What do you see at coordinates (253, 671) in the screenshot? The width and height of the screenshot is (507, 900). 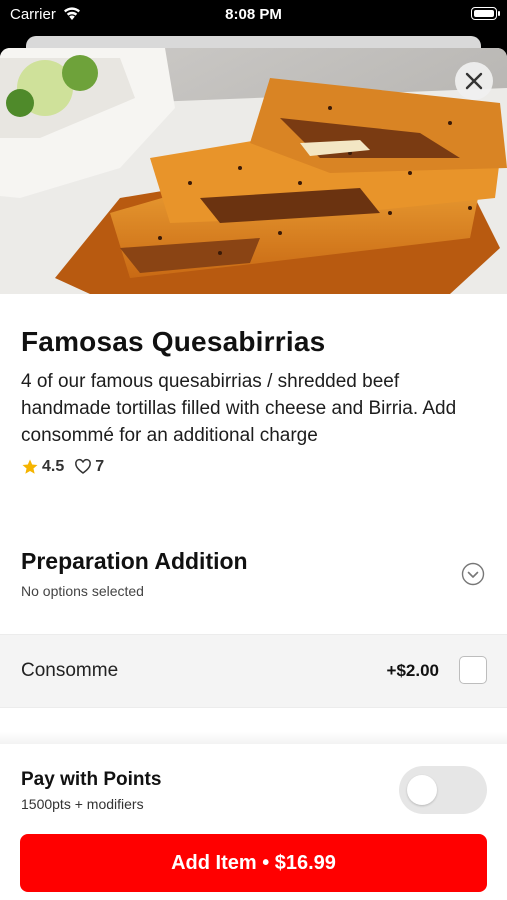 I see `option-row-consomme: Consomme +$2.00` at bounding box center [253, 671].